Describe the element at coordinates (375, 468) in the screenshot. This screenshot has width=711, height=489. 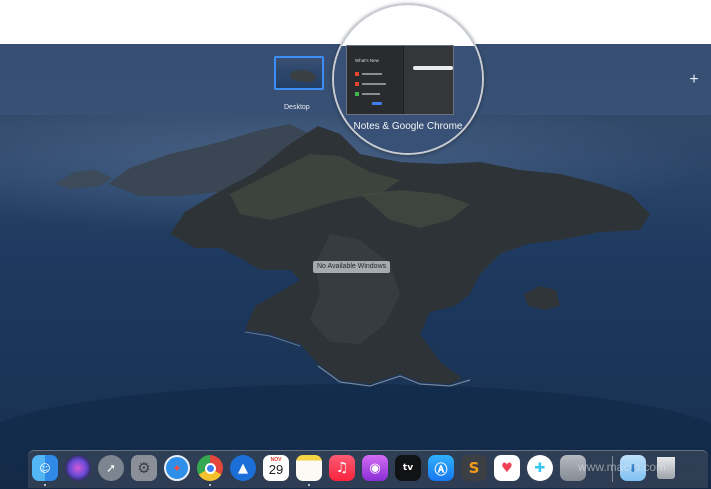
I see `podcasts-icon: ◉` at that location.